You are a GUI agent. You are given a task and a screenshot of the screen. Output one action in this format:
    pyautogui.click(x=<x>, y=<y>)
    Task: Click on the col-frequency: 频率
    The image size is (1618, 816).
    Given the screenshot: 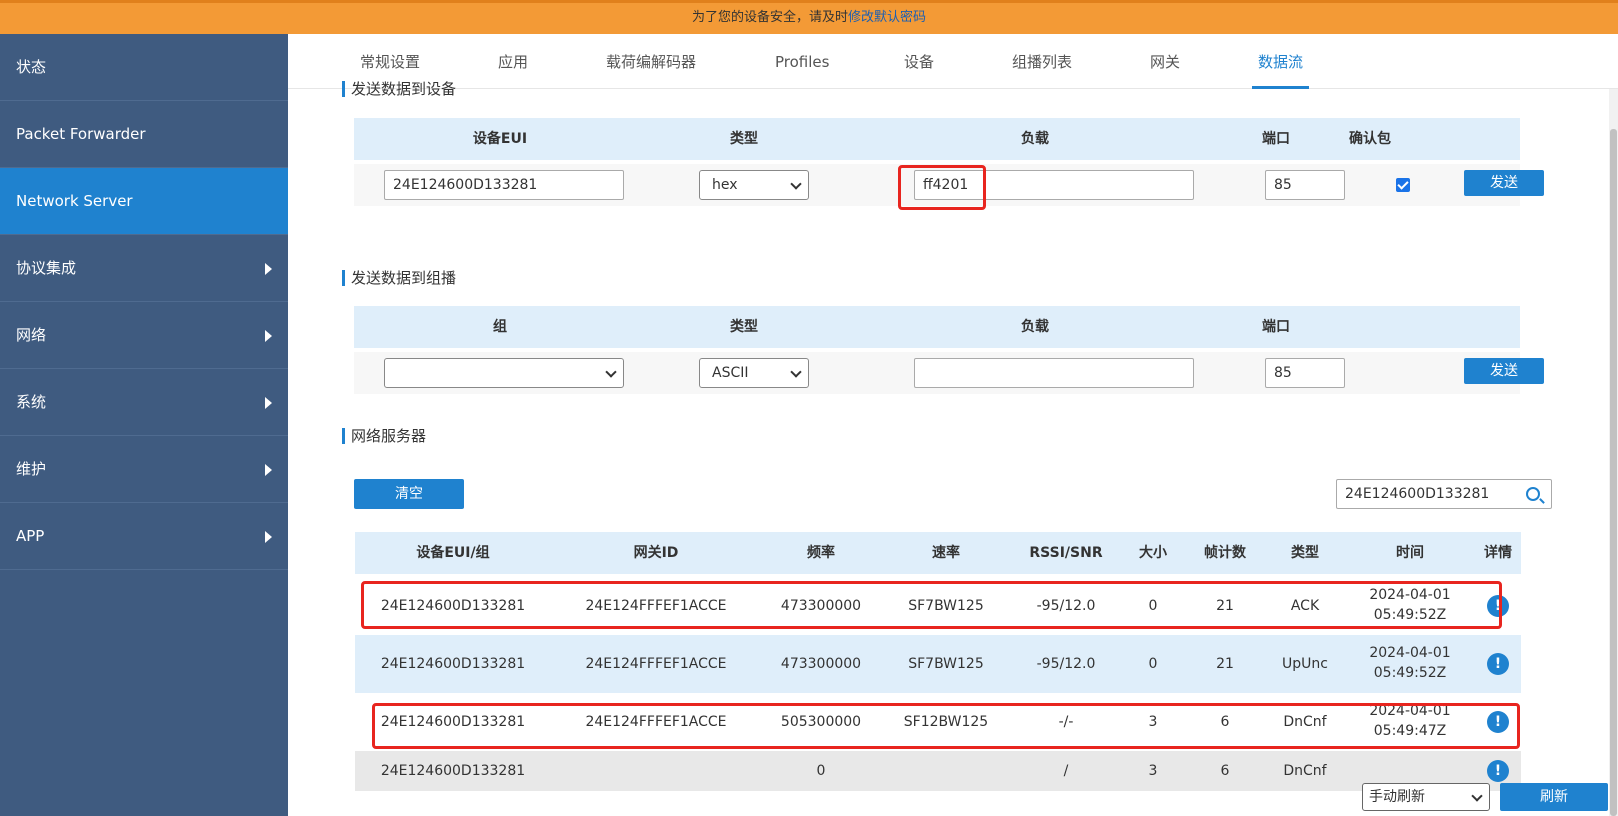 What is the action you would take?
    pyautogui.click(x=821, y=553)
    